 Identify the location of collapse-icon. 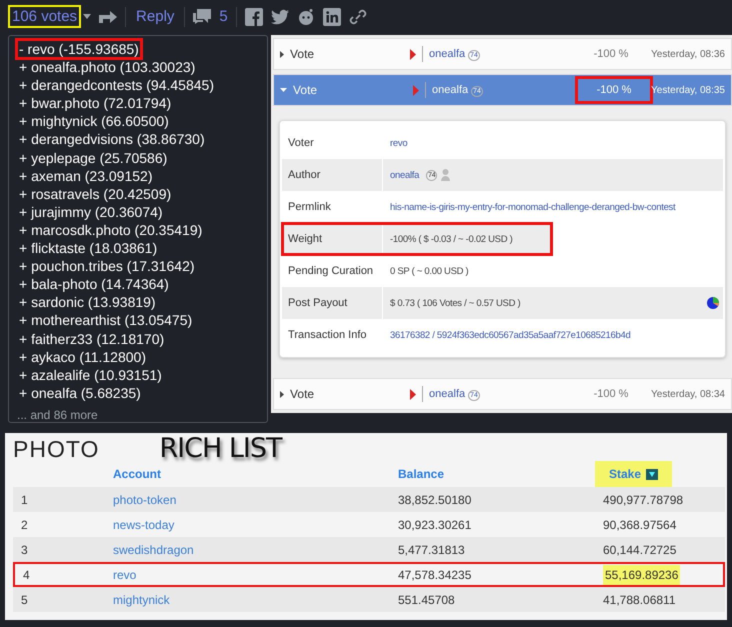
(284, 90).